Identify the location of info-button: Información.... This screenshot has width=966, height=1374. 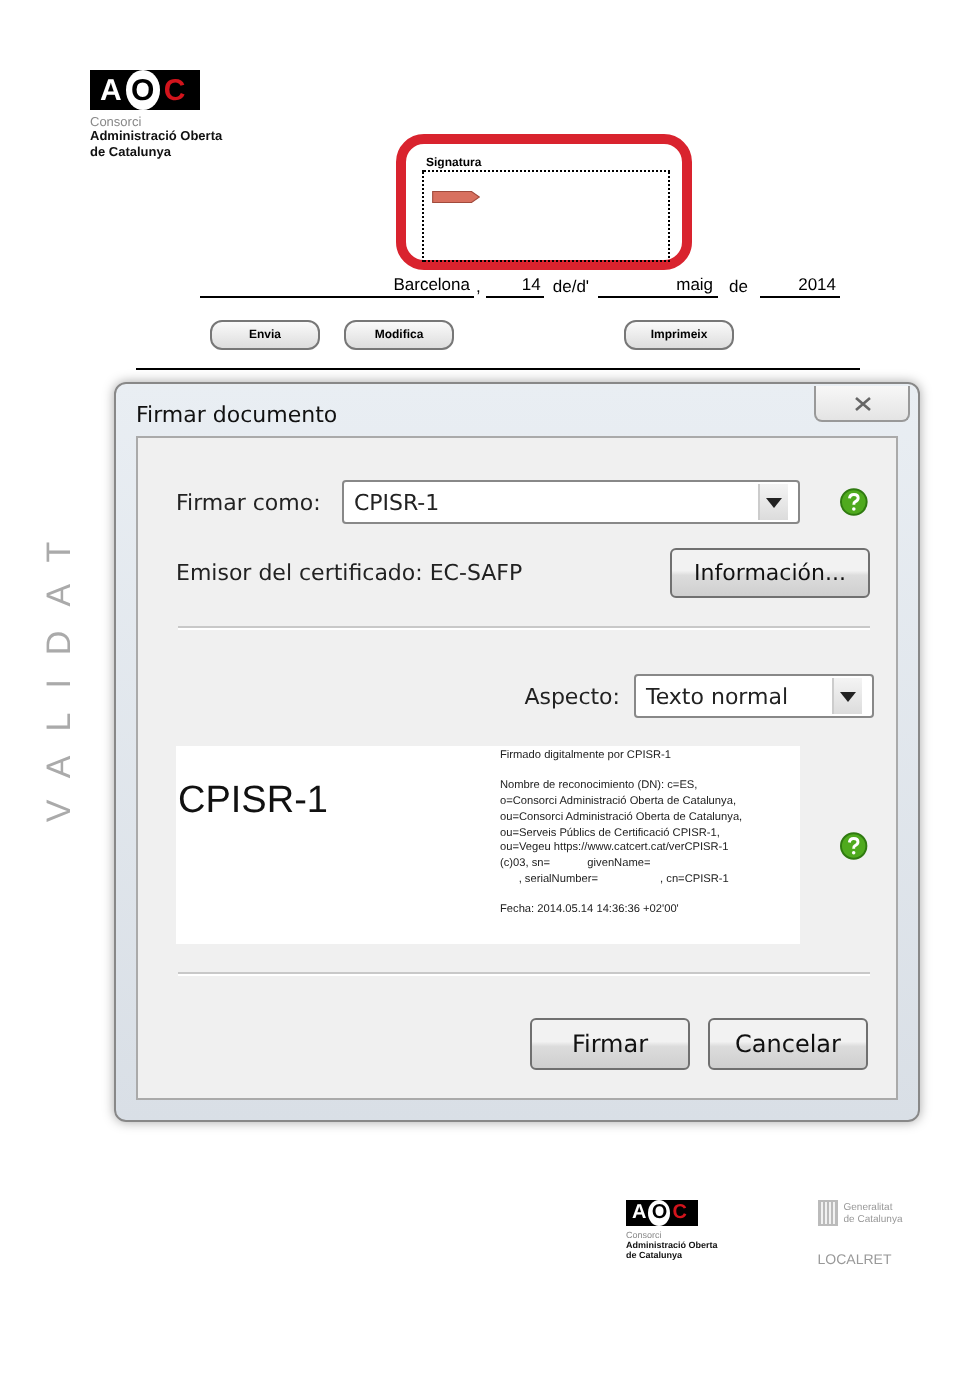
(770, 573).